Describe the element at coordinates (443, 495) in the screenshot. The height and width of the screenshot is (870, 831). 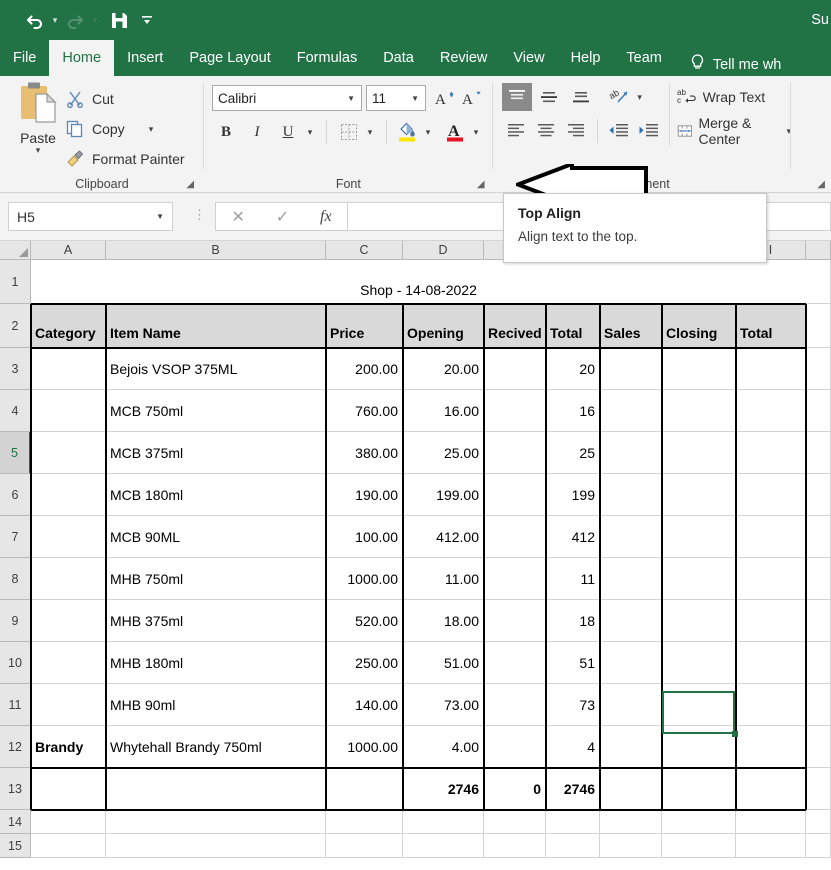
I see `table-row: 199.00` at that location.